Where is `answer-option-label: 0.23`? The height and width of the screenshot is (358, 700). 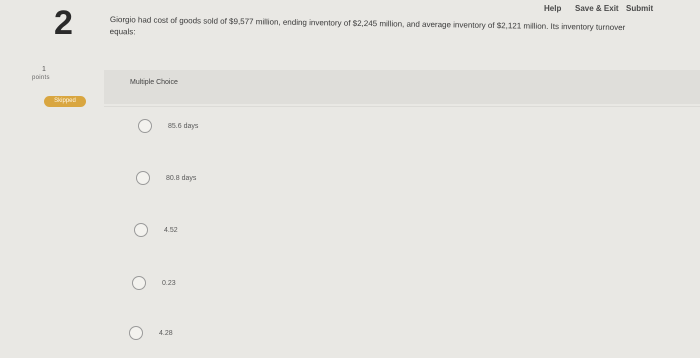 answer-option-label: 0.23 is located at coordinates (169, 283).